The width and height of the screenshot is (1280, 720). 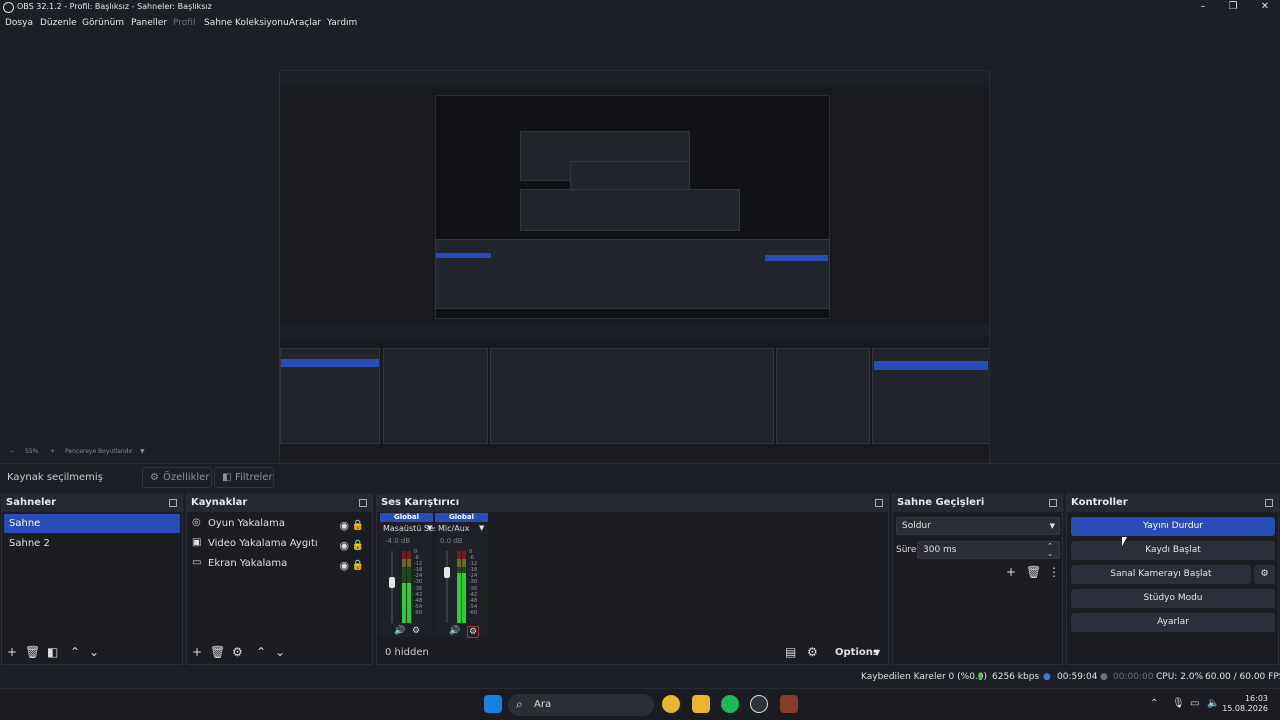 What do you see at coordinates (103, 23) in the screenshot?
I see `menu-view: Görünüm` at bounding box center [103, 23].